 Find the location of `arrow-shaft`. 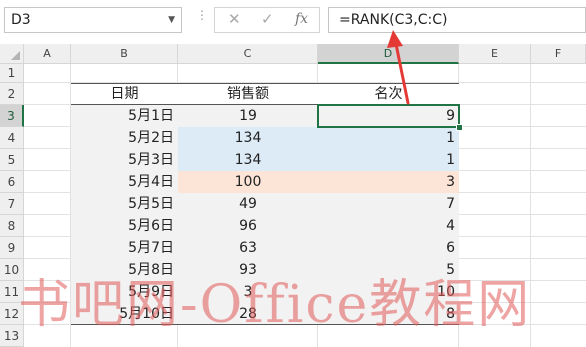

arrow-shaft is located at coordinates (402, 73).